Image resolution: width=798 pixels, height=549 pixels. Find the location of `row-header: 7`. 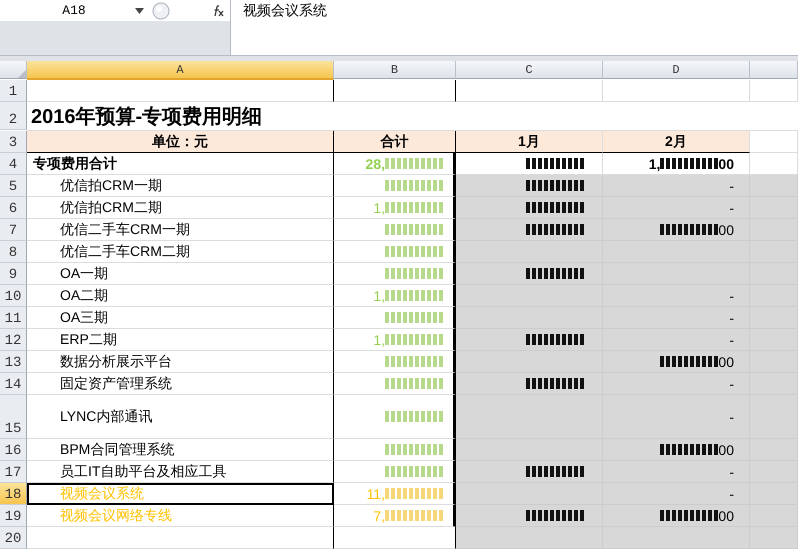

row-header: 7 is located at coordinates (13, 230).